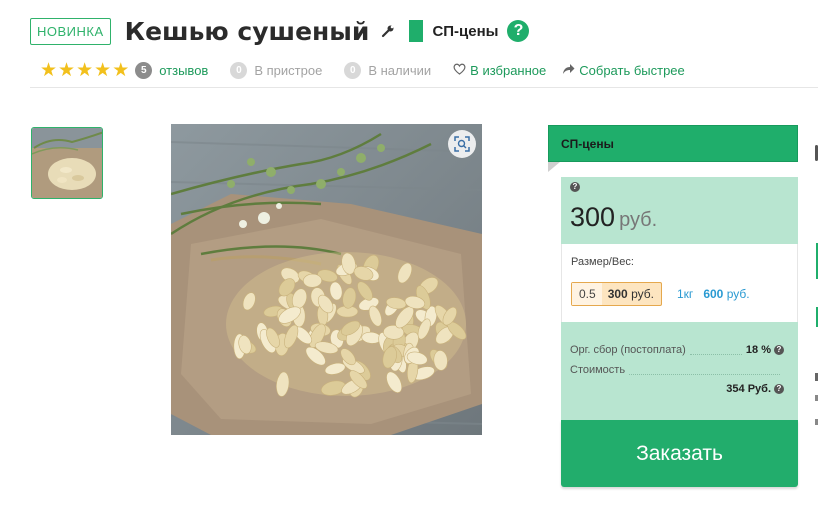 This screenshot has width=818, height=520. I want to click on cost-help-icon: ?, so click(779, 389).